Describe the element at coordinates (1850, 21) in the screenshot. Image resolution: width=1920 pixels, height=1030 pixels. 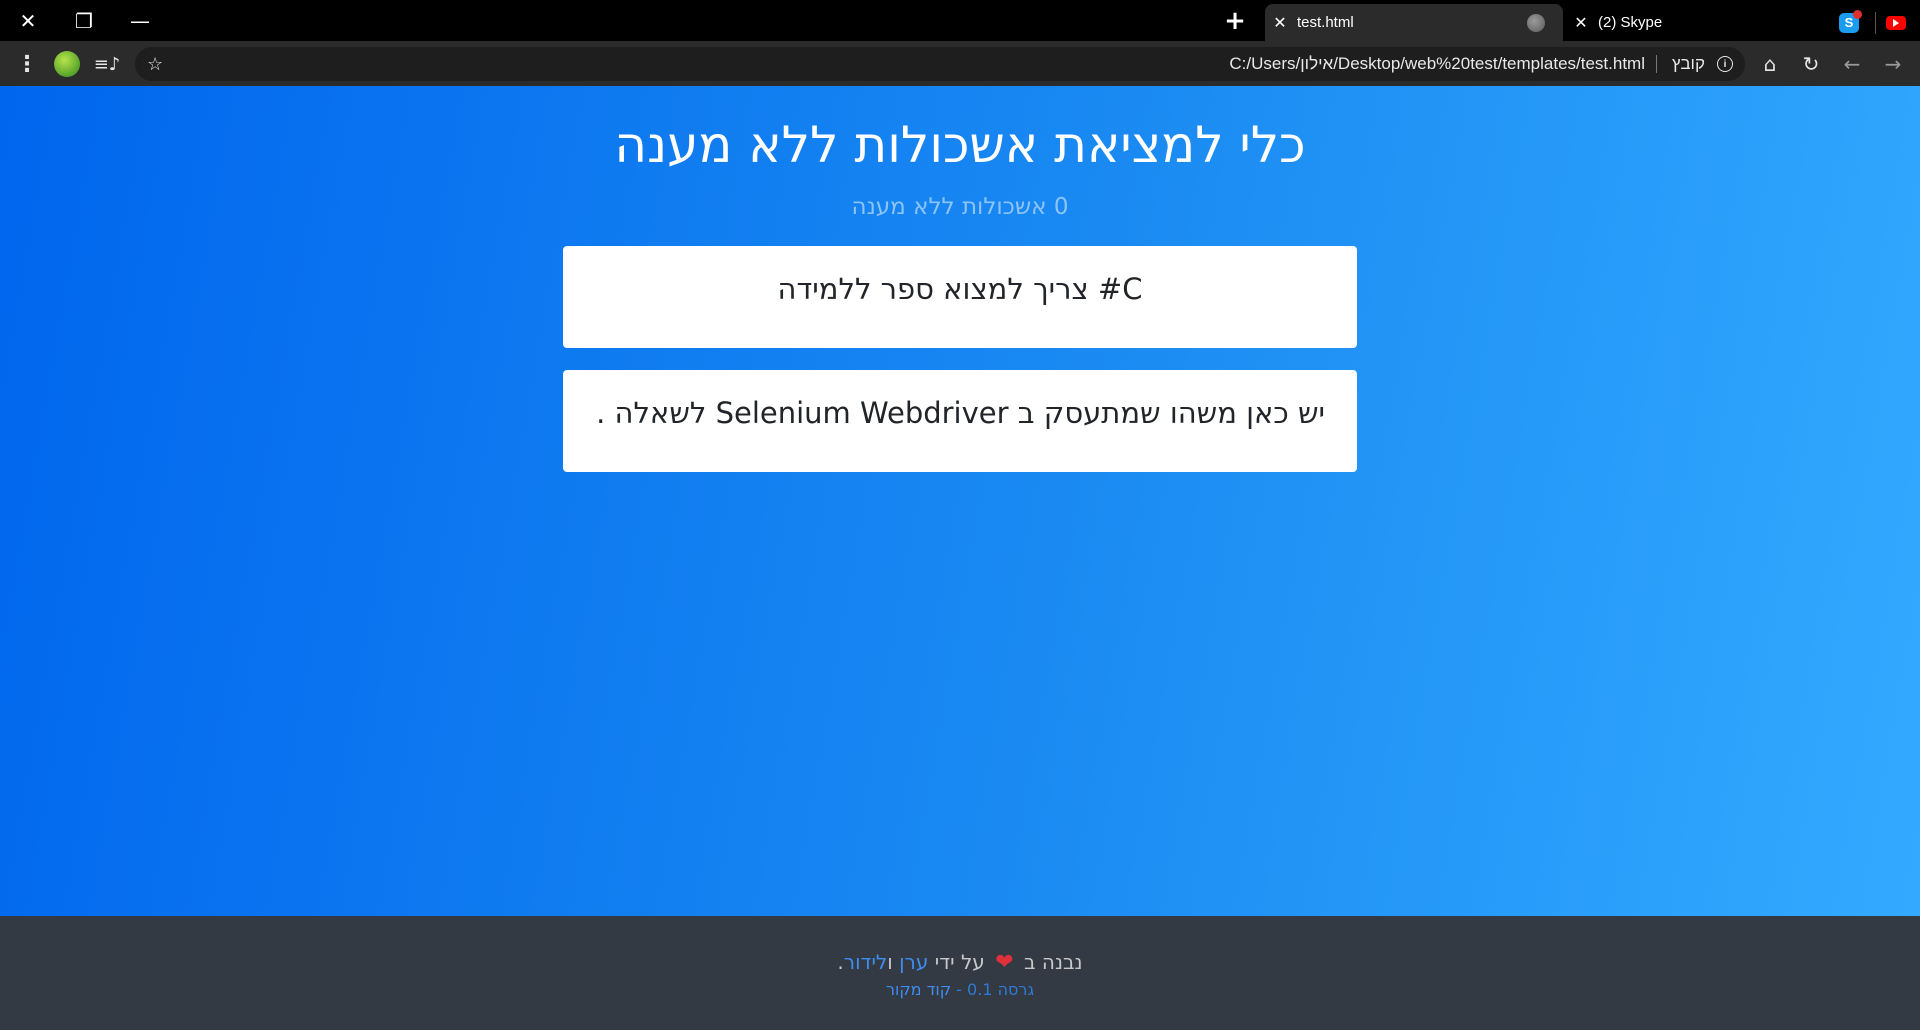
I see `skype-icon: S` at that location.